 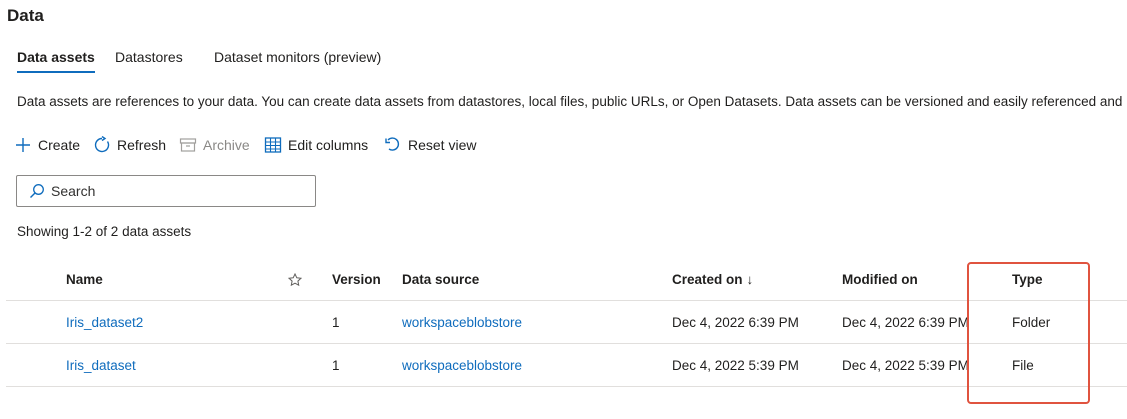 I want to click on table-icon, so click(x=273, y=145).